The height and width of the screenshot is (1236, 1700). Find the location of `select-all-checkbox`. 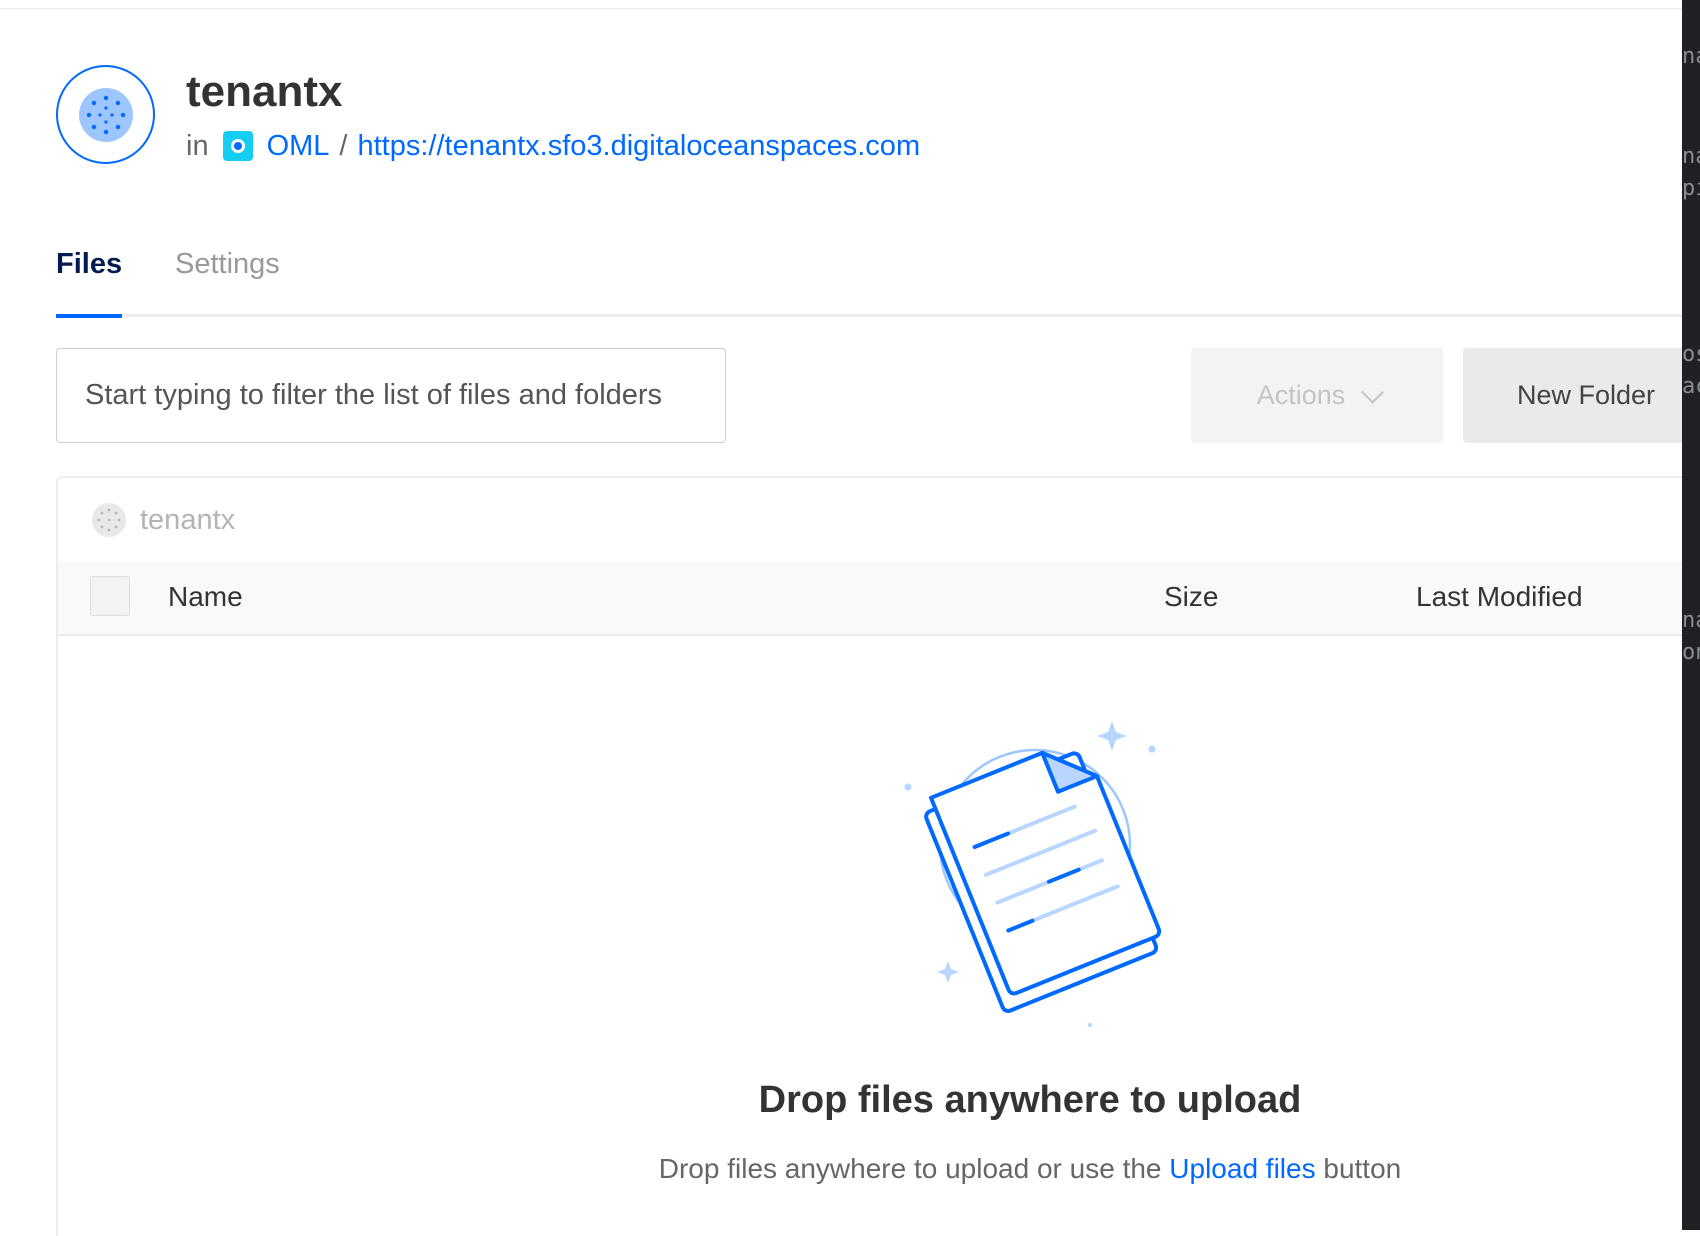

select-all-checkbox is located at coordinates (110, 596).